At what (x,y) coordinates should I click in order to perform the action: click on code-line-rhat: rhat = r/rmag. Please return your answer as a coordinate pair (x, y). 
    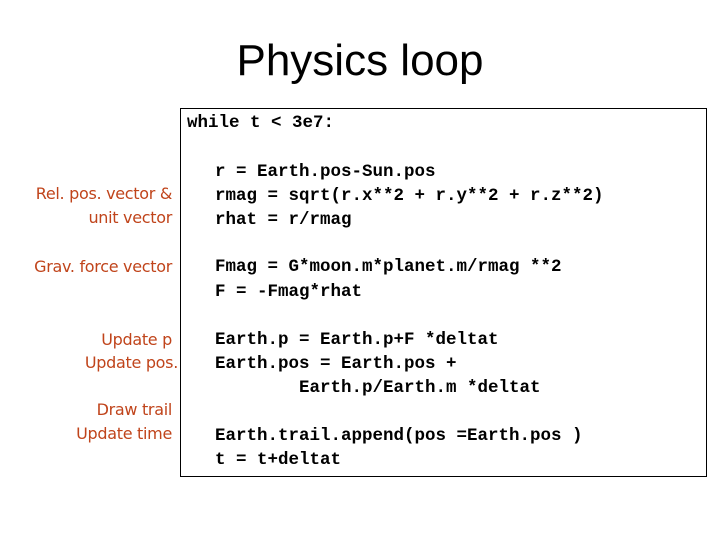
    Looking at the image, I should click on (283, 220).